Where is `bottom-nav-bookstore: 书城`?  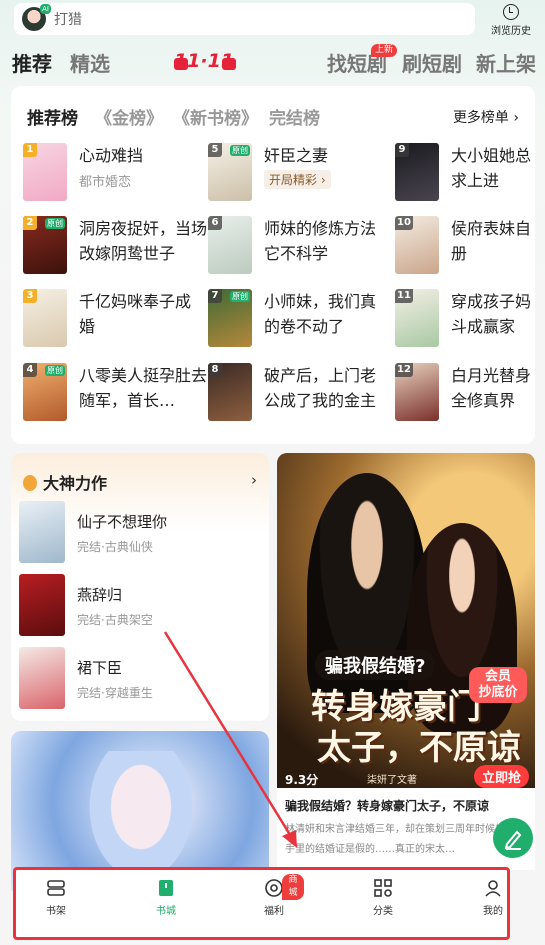 bottom-nav-bookstore: 书城 is located at coordinates (166, 897).